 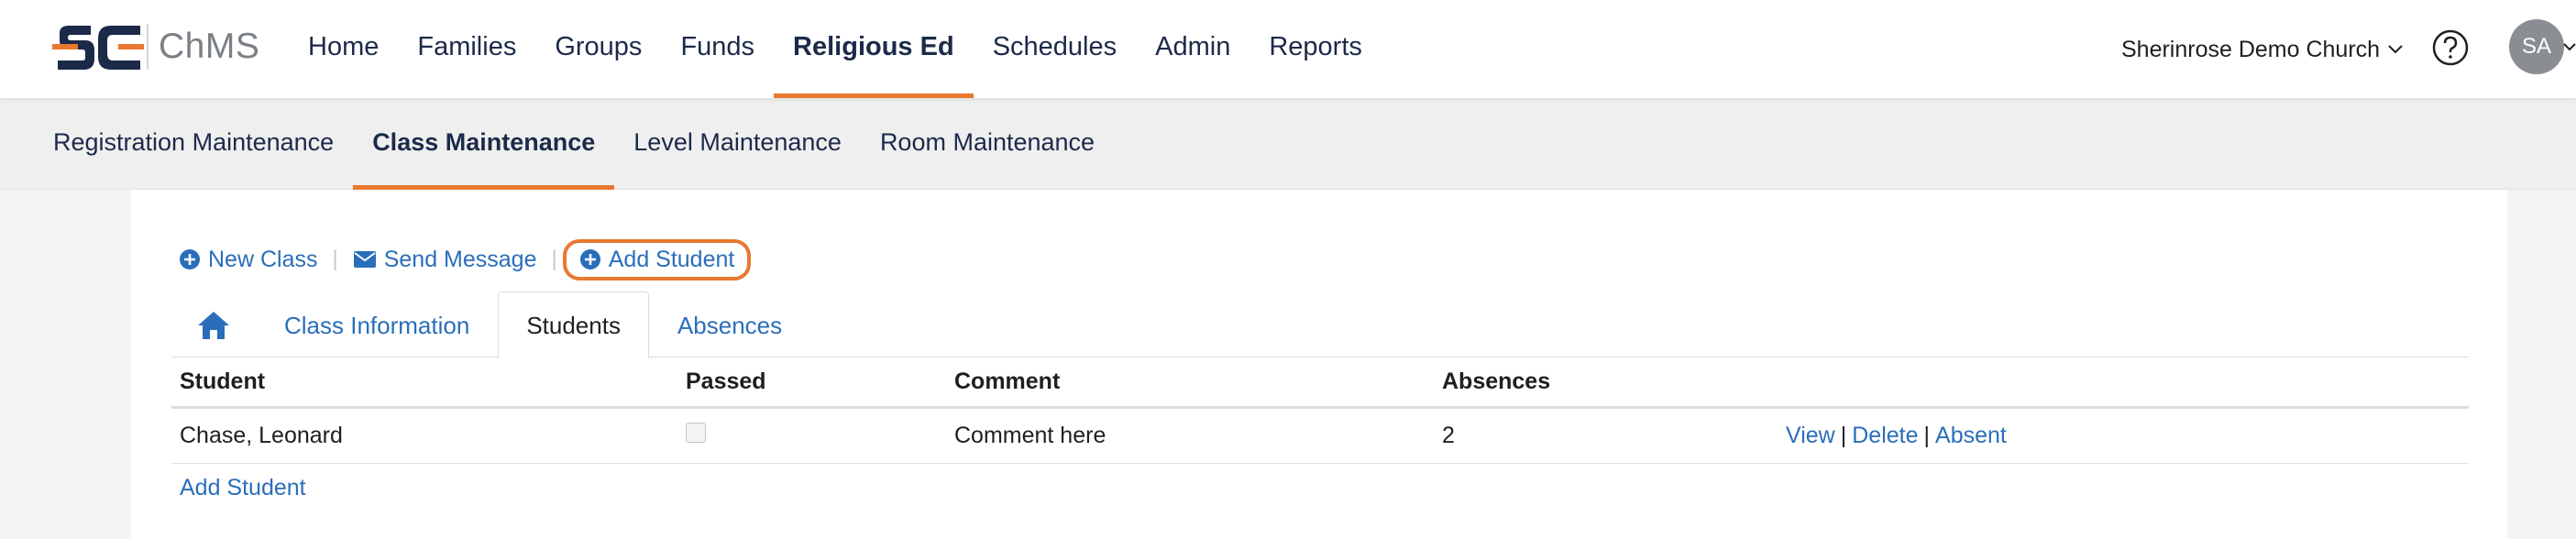 I want to click on nav-item-families: Families, so click(x=466, y=49).